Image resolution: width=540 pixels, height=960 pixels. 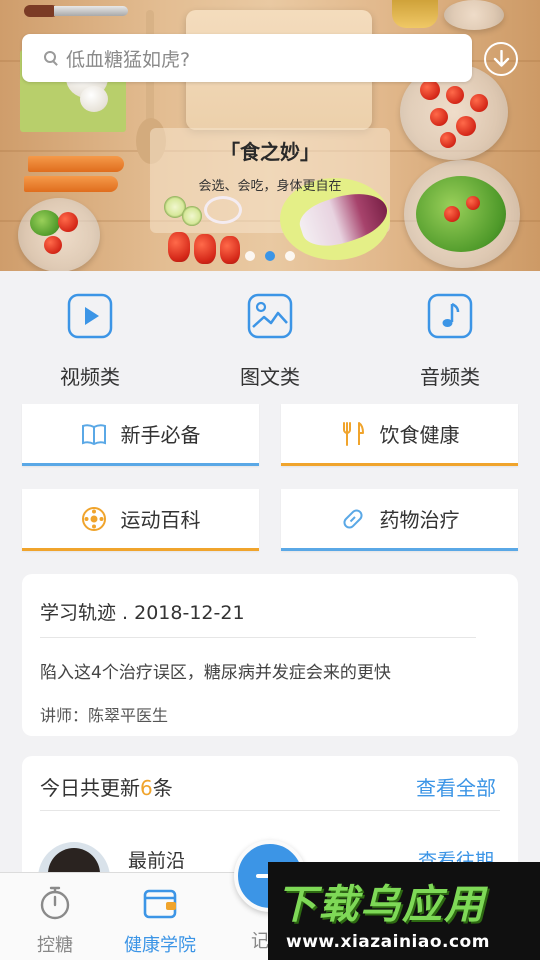 I want to click on music-note-icon, so click(x=450, y=316).